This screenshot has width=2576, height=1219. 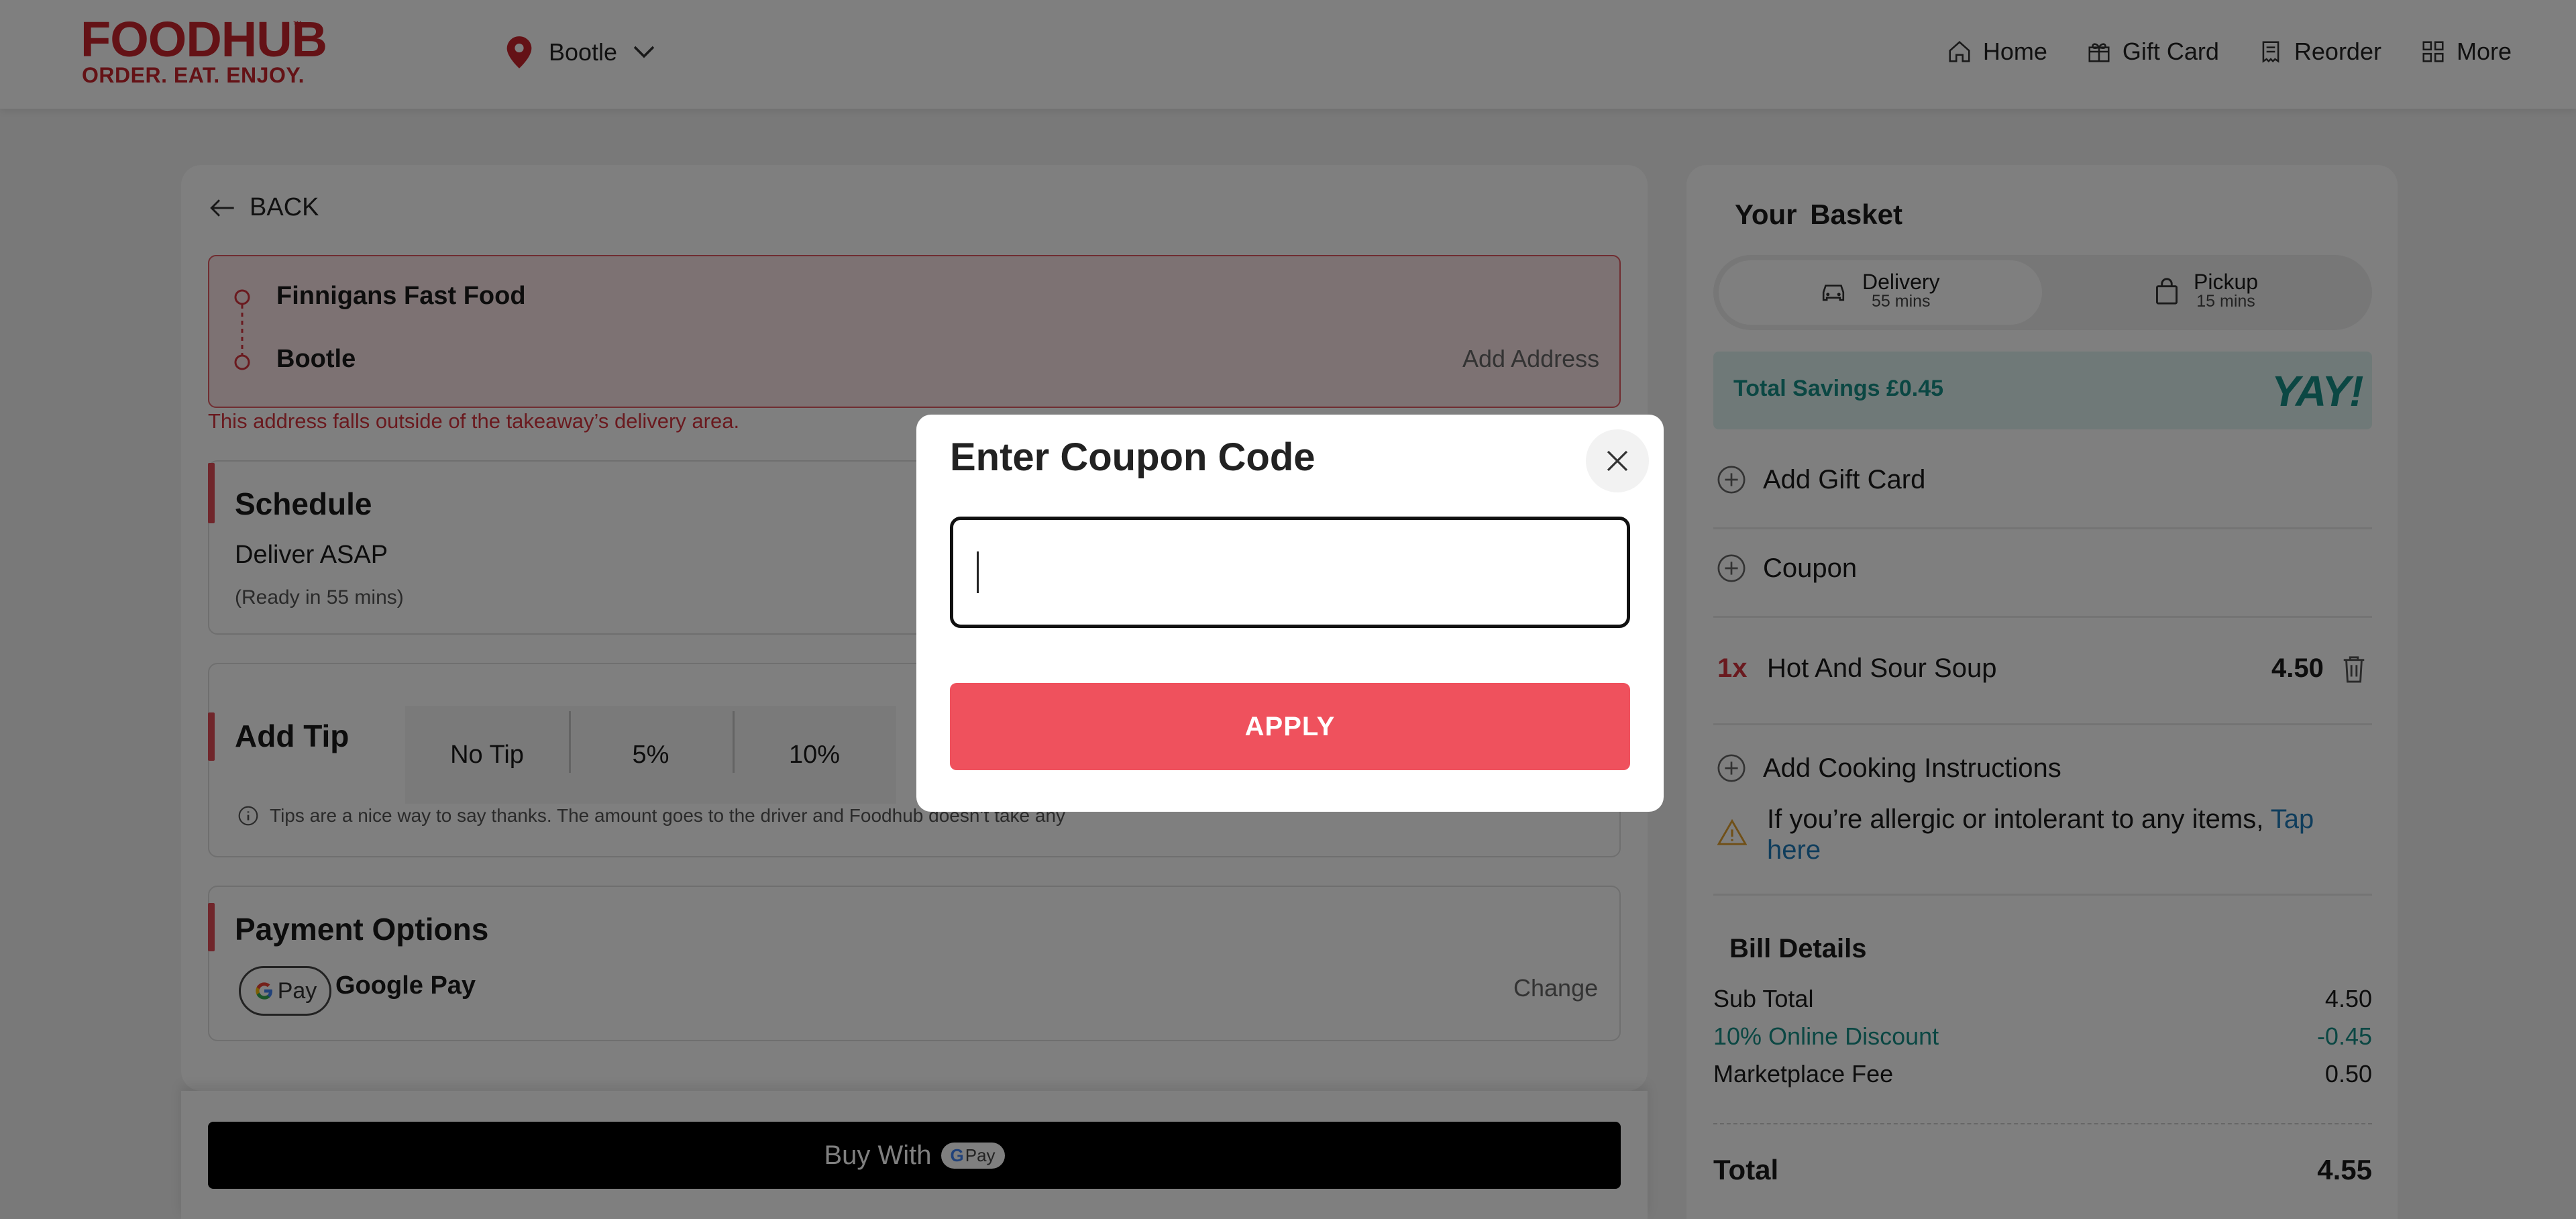 What do you see at coordinates (1133, 457) in the screenshot?
I see `modal-title: Enter Coupon Code` at bounding box center [1133, 457].